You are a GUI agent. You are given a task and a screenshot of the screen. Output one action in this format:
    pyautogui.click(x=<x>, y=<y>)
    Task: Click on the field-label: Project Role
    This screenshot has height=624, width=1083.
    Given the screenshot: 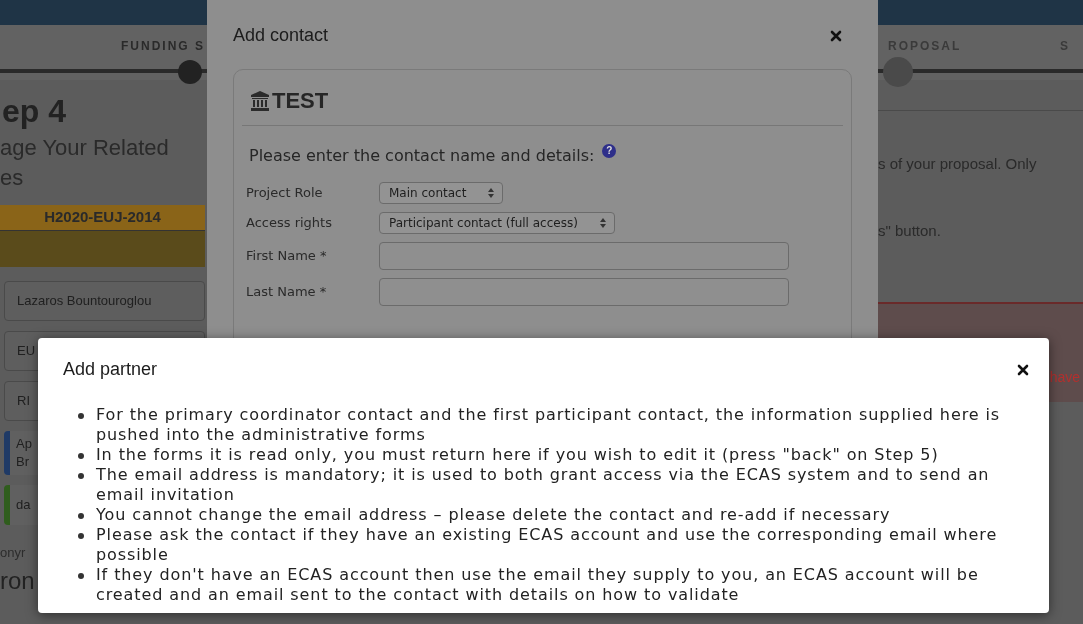 What is the action you would take?
    pyautogui.click(x=285, y=193)
    